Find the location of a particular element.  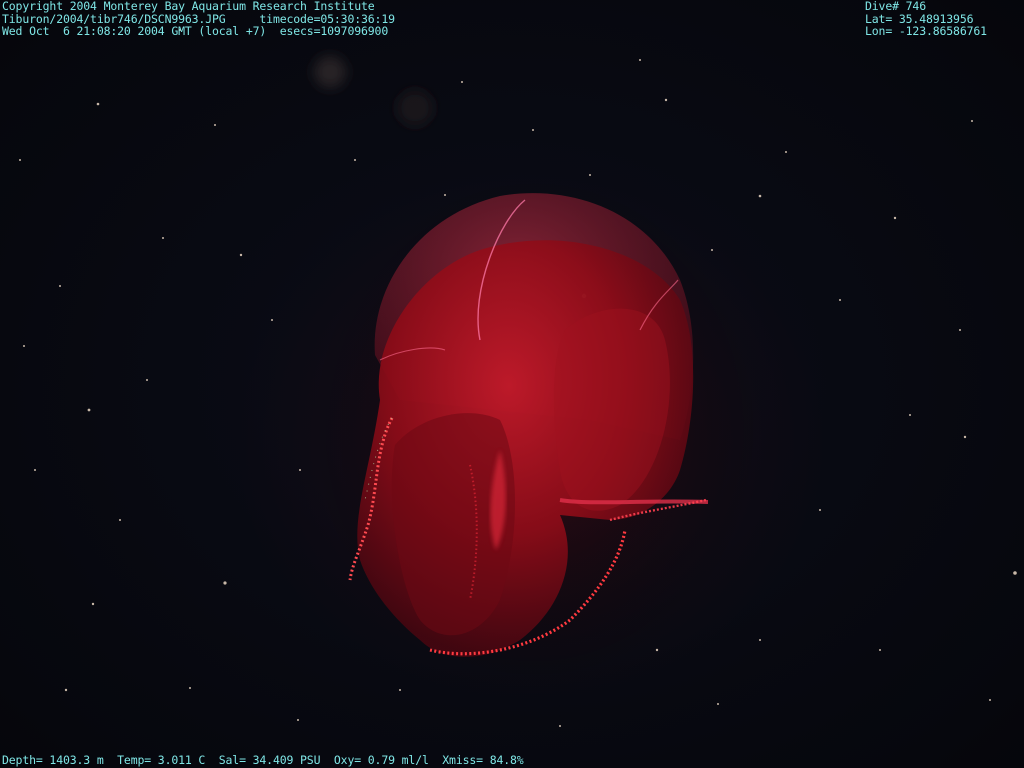

blurred-particles is located at coordinates (373, 91).